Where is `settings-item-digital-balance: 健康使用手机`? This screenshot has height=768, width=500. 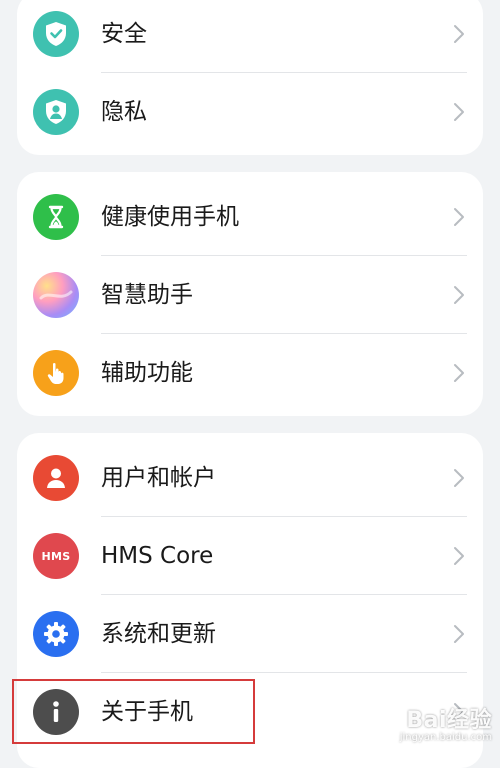
settings-item-digital-balance: 健康使用手机 is located at coordinates (250, 217).